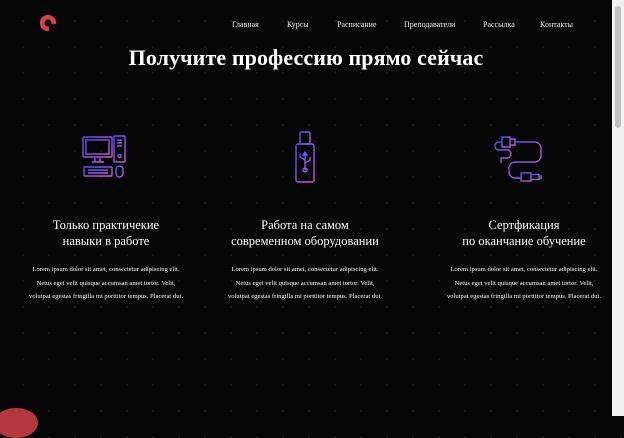 This screenshot has height=438, width=624. What do you see at coordinates (356, 24) in the screenshot?
I see `nav-schedule: Расписание` at bounding box center [356, 24].